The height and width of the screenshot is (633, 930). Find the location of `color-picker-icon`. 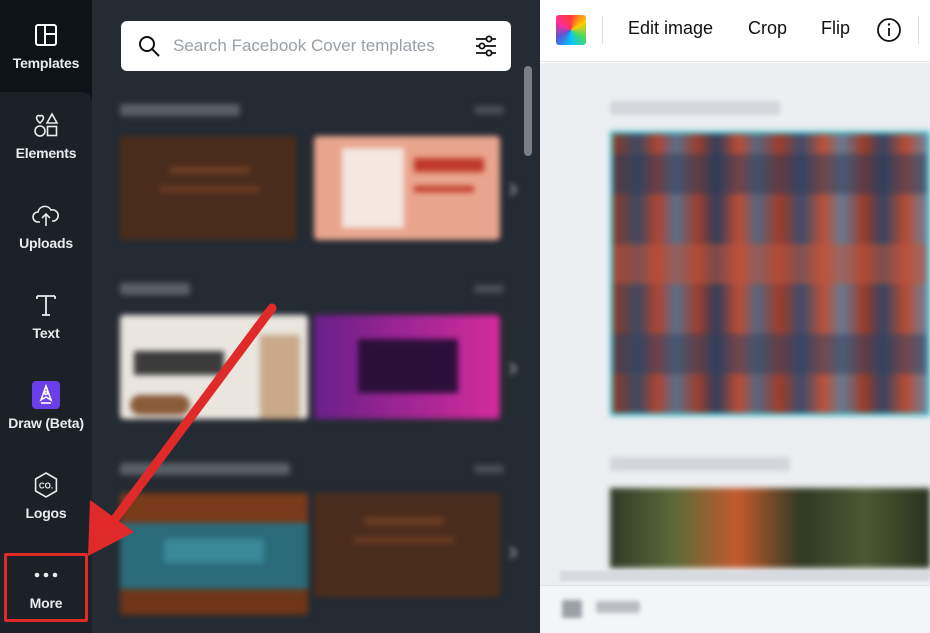

color-picker-icon is located at coordinates (571, 30).